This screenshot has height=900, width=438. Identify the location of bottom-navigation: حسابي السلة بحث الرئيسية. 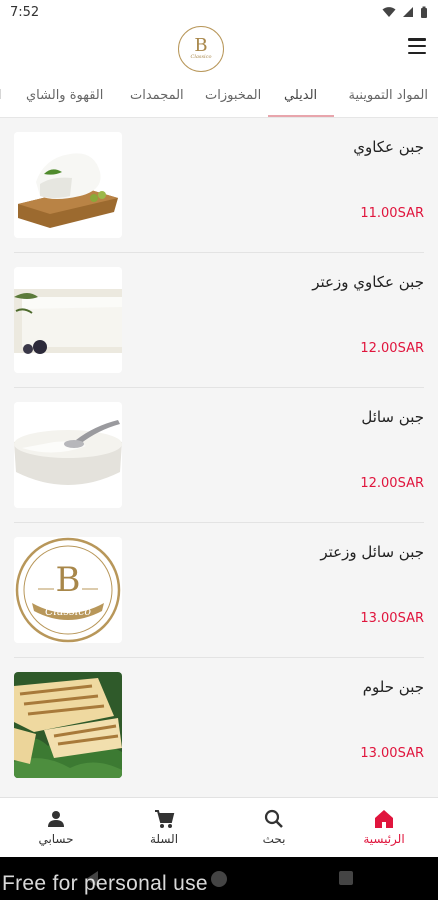
(219, 827).